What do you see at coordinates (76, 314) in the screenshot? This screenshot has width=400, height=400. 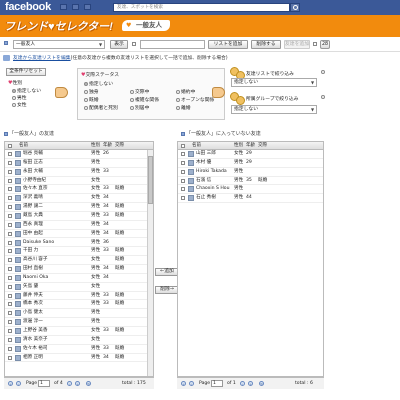 I see `table-row: 小島 健太 男性` at bounding box center [76, 314].